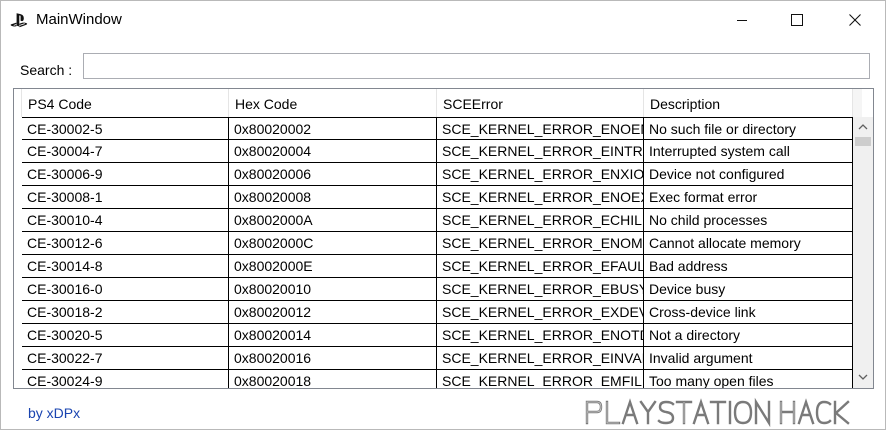 The image size is (886, 430). I want to click on cell-description: Bad address, so click(748, 266).